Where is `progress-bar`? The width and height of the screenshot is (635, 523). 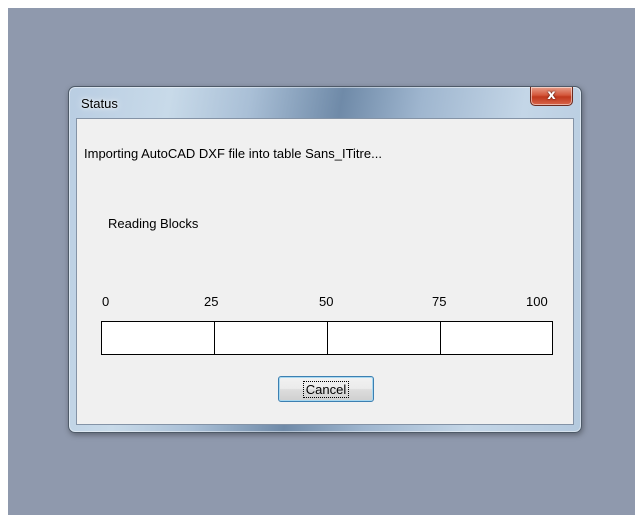 progress-bar is located at coordinates (327, 338).